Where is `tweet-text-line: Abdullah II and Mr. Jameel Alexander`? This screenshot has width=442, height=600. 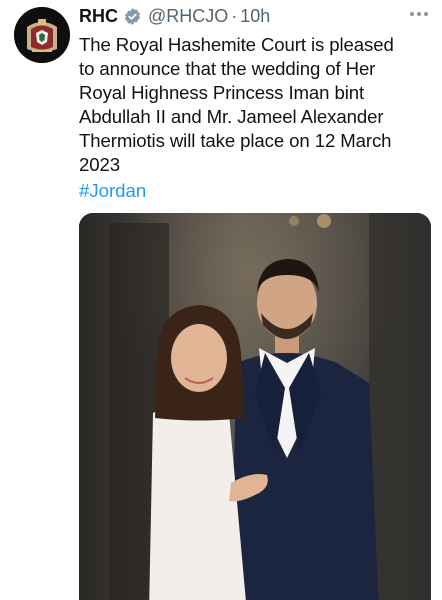 tweet-text-line: Abdullah II and Mr. Jameel Alexander is located at coordinates (231, 116).